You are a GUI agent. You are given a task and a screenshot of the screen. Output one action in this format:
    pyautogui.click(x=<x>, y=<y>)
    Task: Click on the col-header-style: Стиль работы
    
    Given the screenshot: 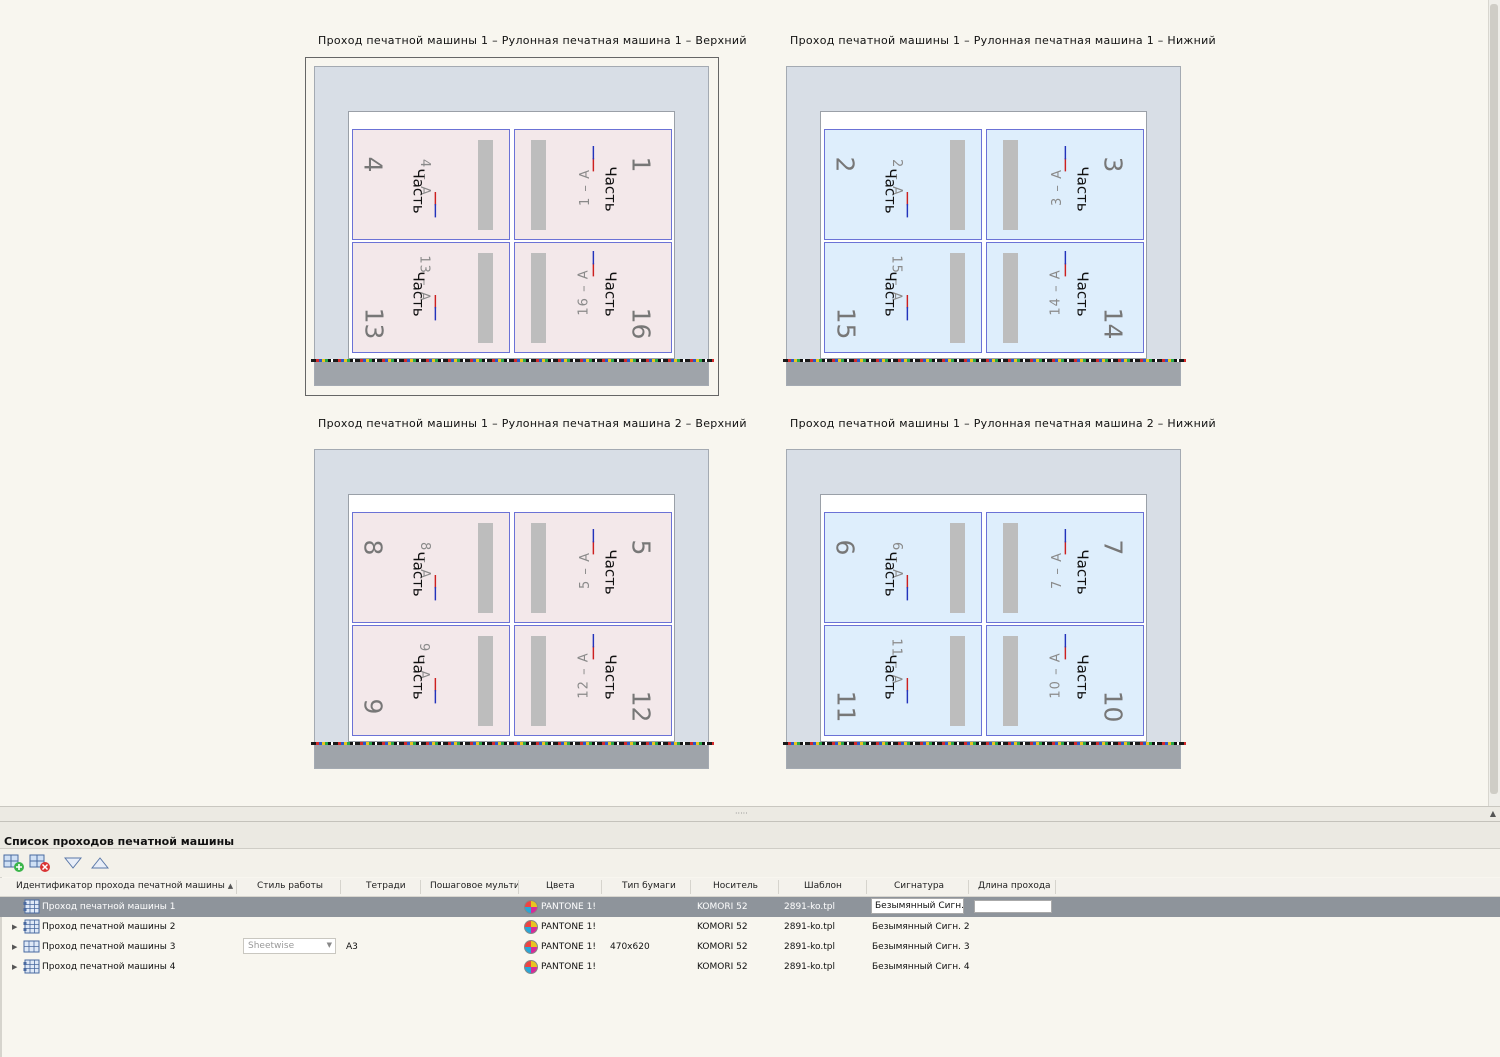 What is the action you would take?
    pyautogui.click(x=290, y=886)
    